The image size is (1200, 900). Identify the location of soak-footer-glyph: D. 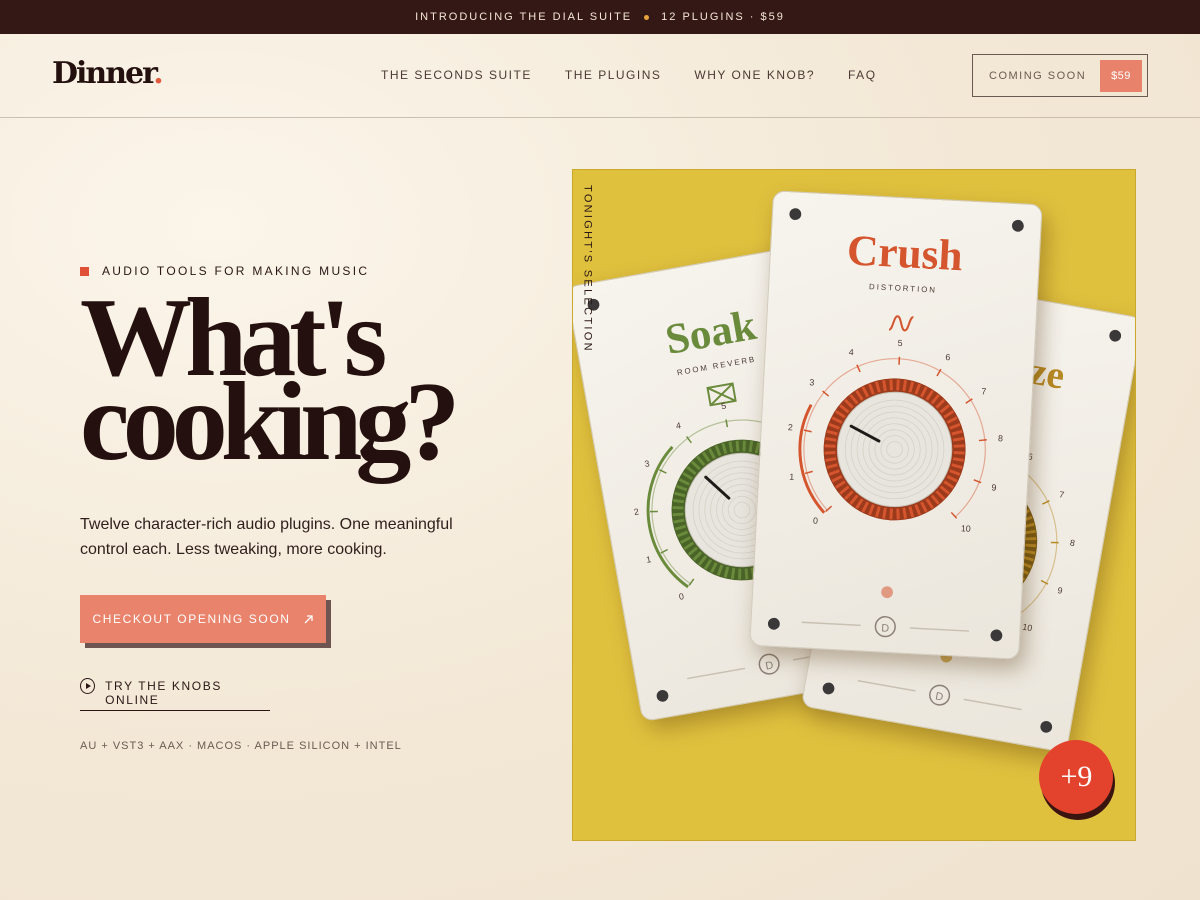
(769, 666).